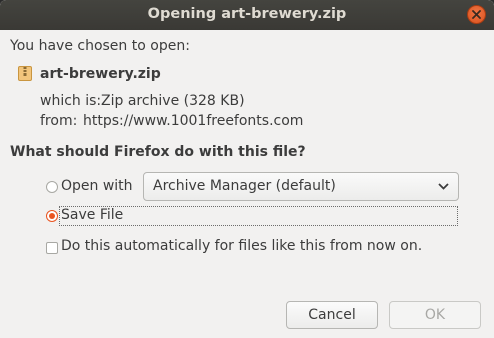 The height and width of the screenshot is (338, 494). What do you see at coordinates (25, 73) in the screenshot?
I see `archive-file-icon` at bounding box center [25, 73].